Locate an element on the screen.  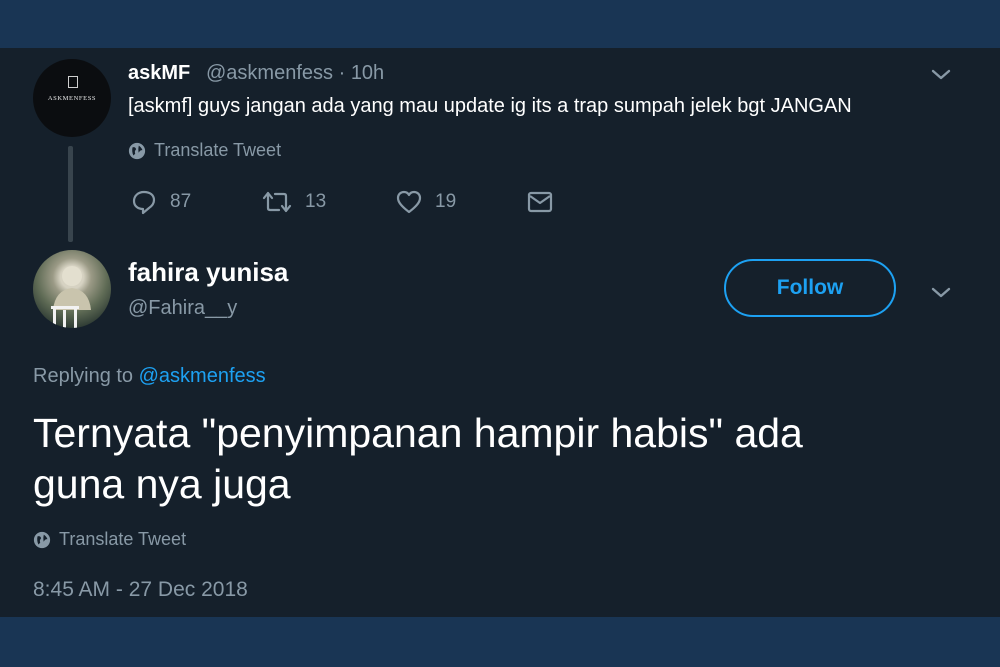
fahira-avatar is located at coordinates (72, 289).